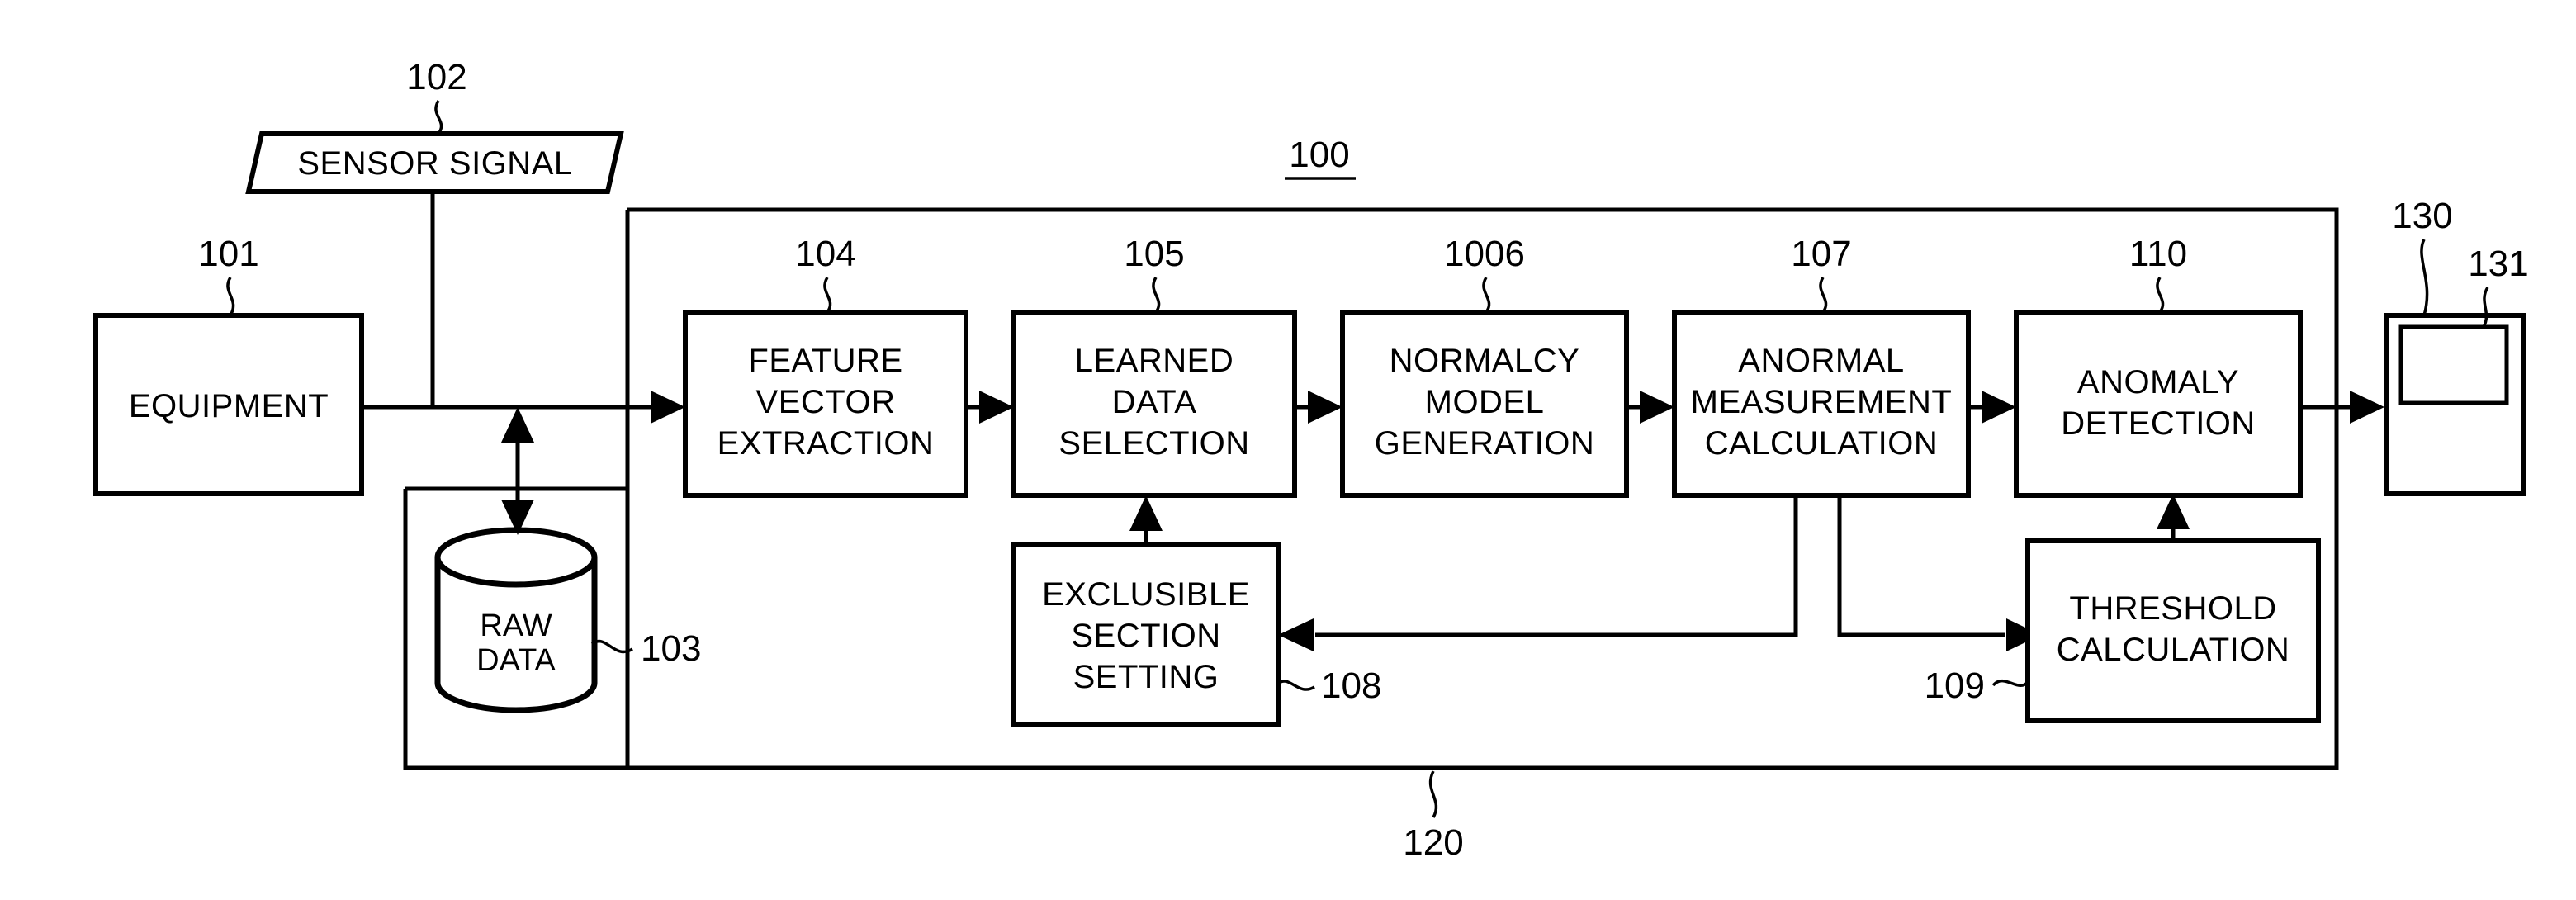 This screenshot has height=900, width=2576. Describe the element at coordinates (1351, 686) in the screenshot. I see `ref-108-text: 108` at that location.